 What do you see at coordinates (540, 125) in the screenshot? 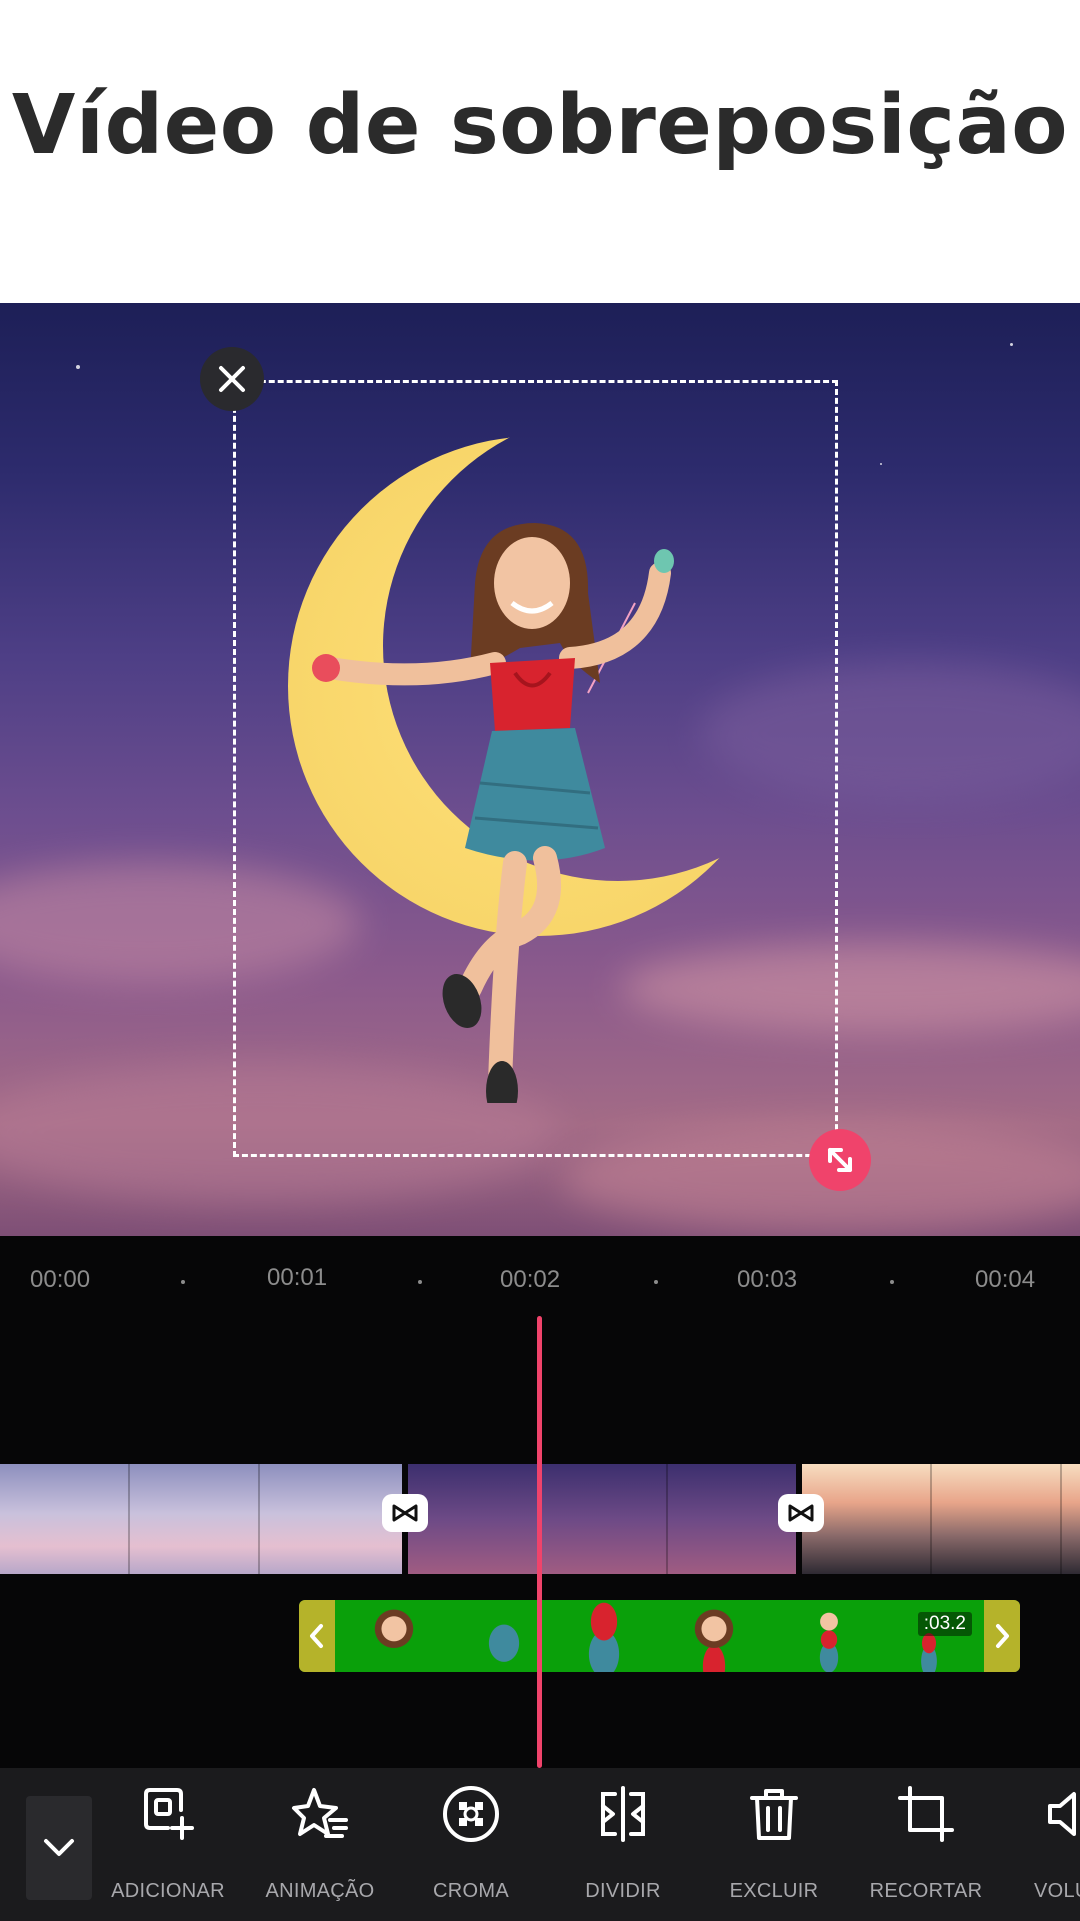
I see `page-title: Vídeo de sobreposição` at bounding box center [540, 125].